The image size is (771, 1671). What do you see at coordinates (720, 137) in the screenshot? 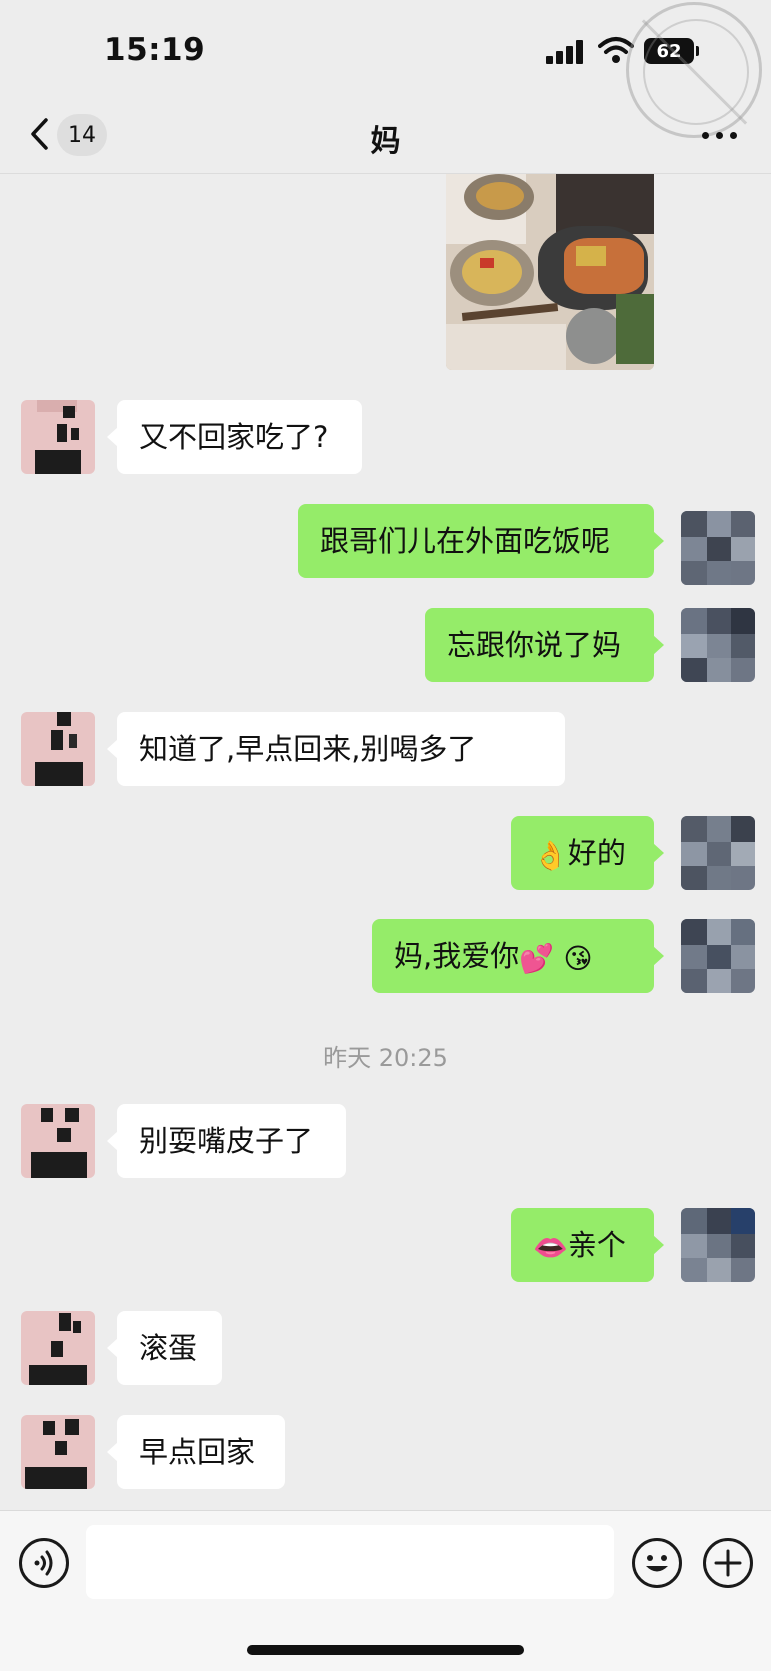
I see `more-dots-icon` at bounding box center [720, 137].